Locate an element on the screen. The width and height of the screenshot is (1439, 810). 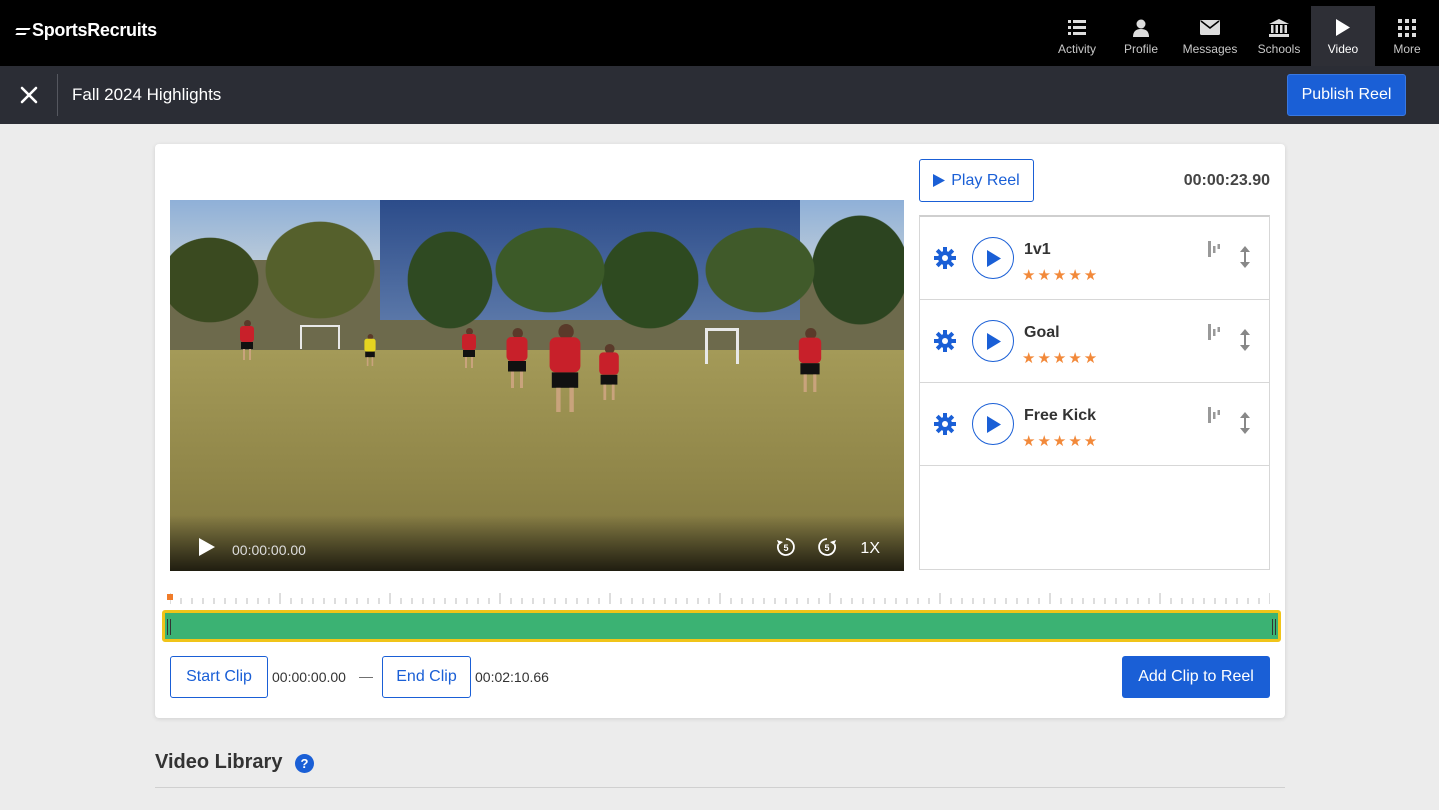
timeline-playhead is located at coordinates (170, 597).